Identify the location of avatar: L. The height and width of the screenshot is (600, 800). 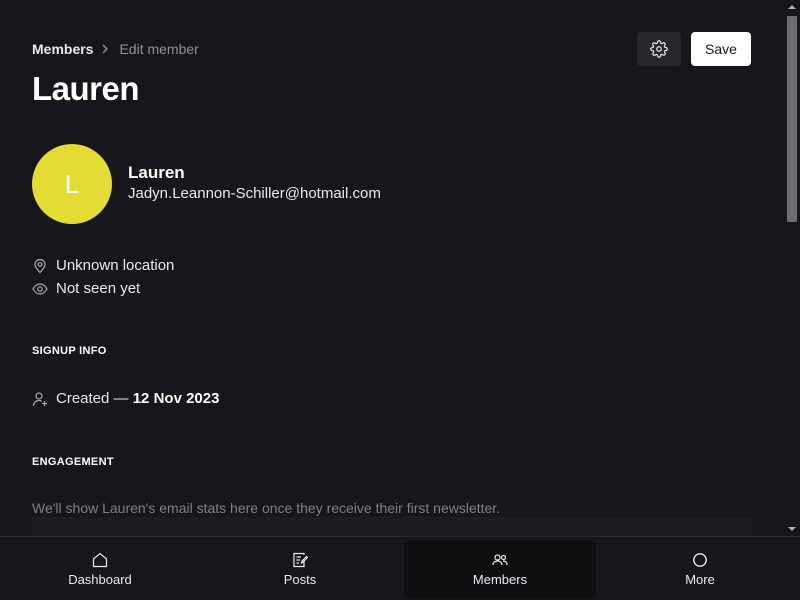
(72, 184).